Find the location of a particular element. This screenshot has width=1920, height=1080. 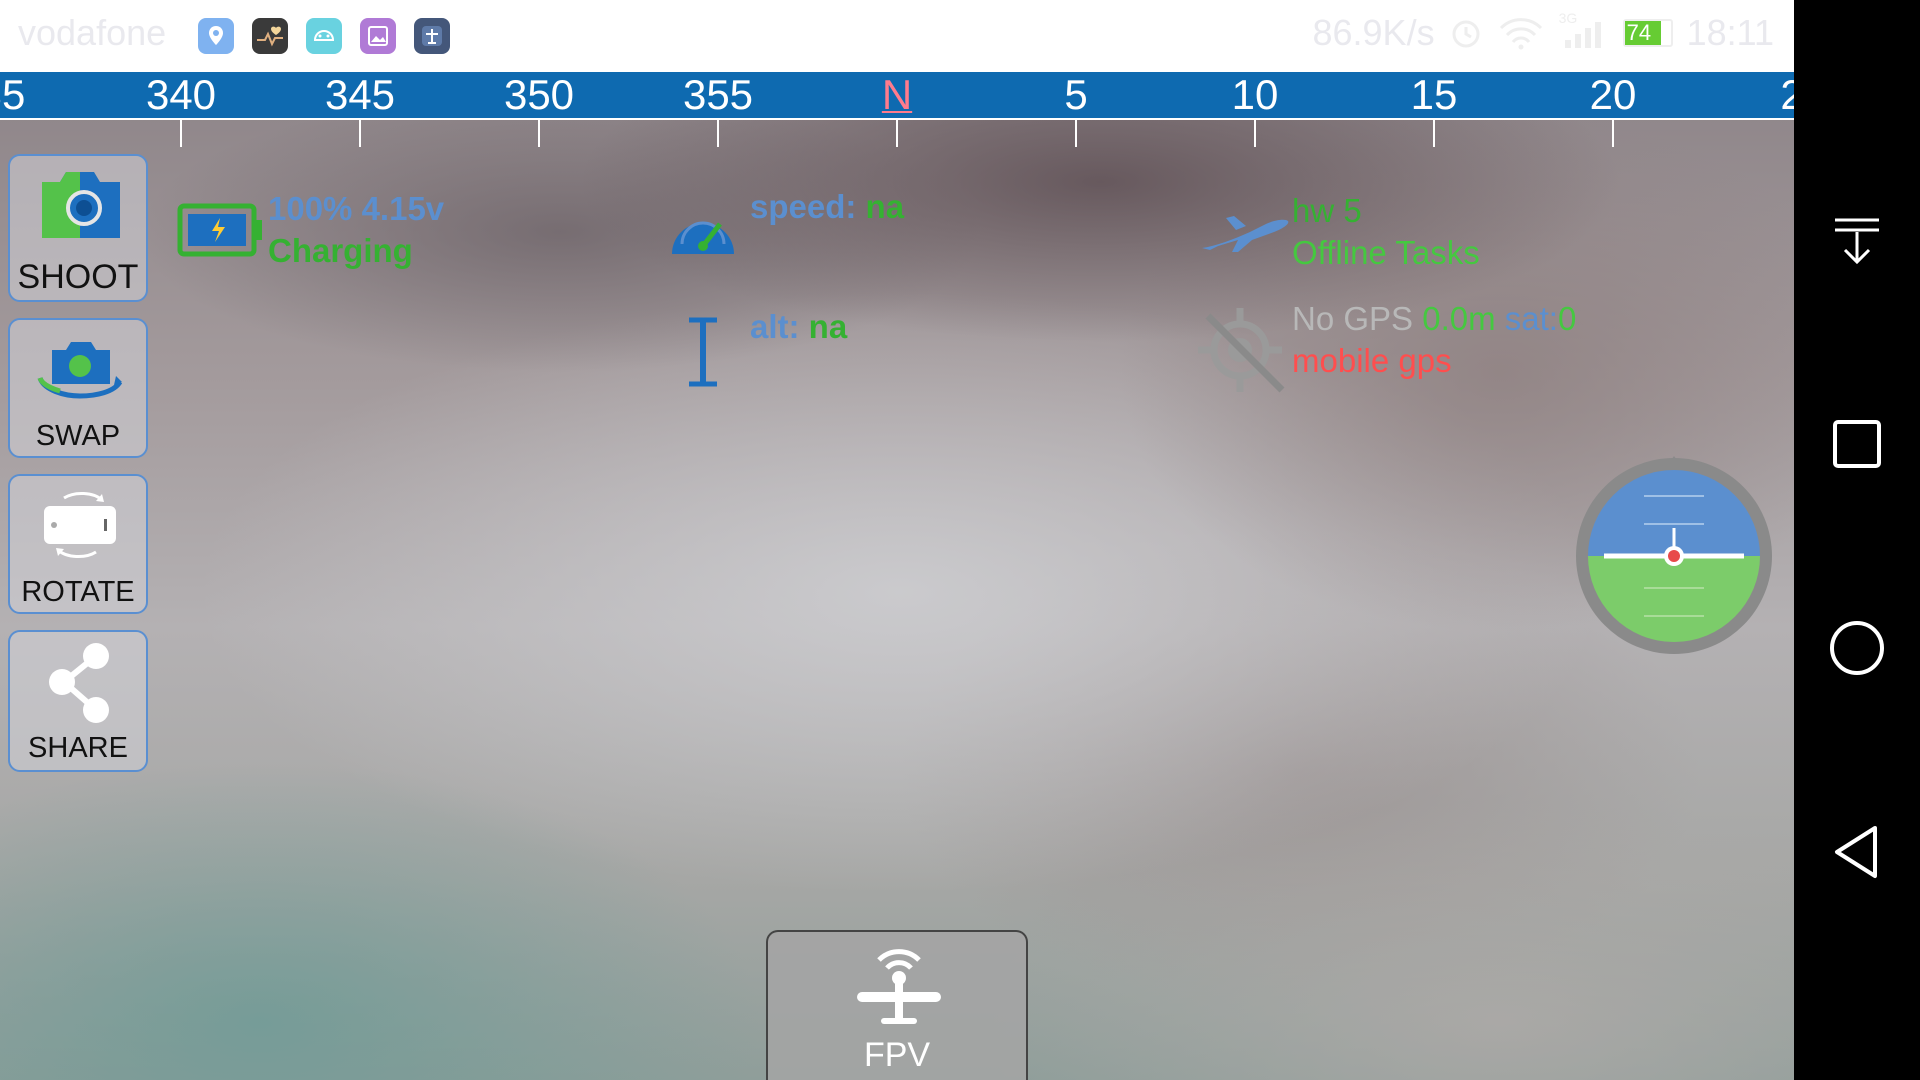

compass-heading-tape: 35 340 345 350 355 N 5 10 15 20 2 is located at coordinates (897, 96).